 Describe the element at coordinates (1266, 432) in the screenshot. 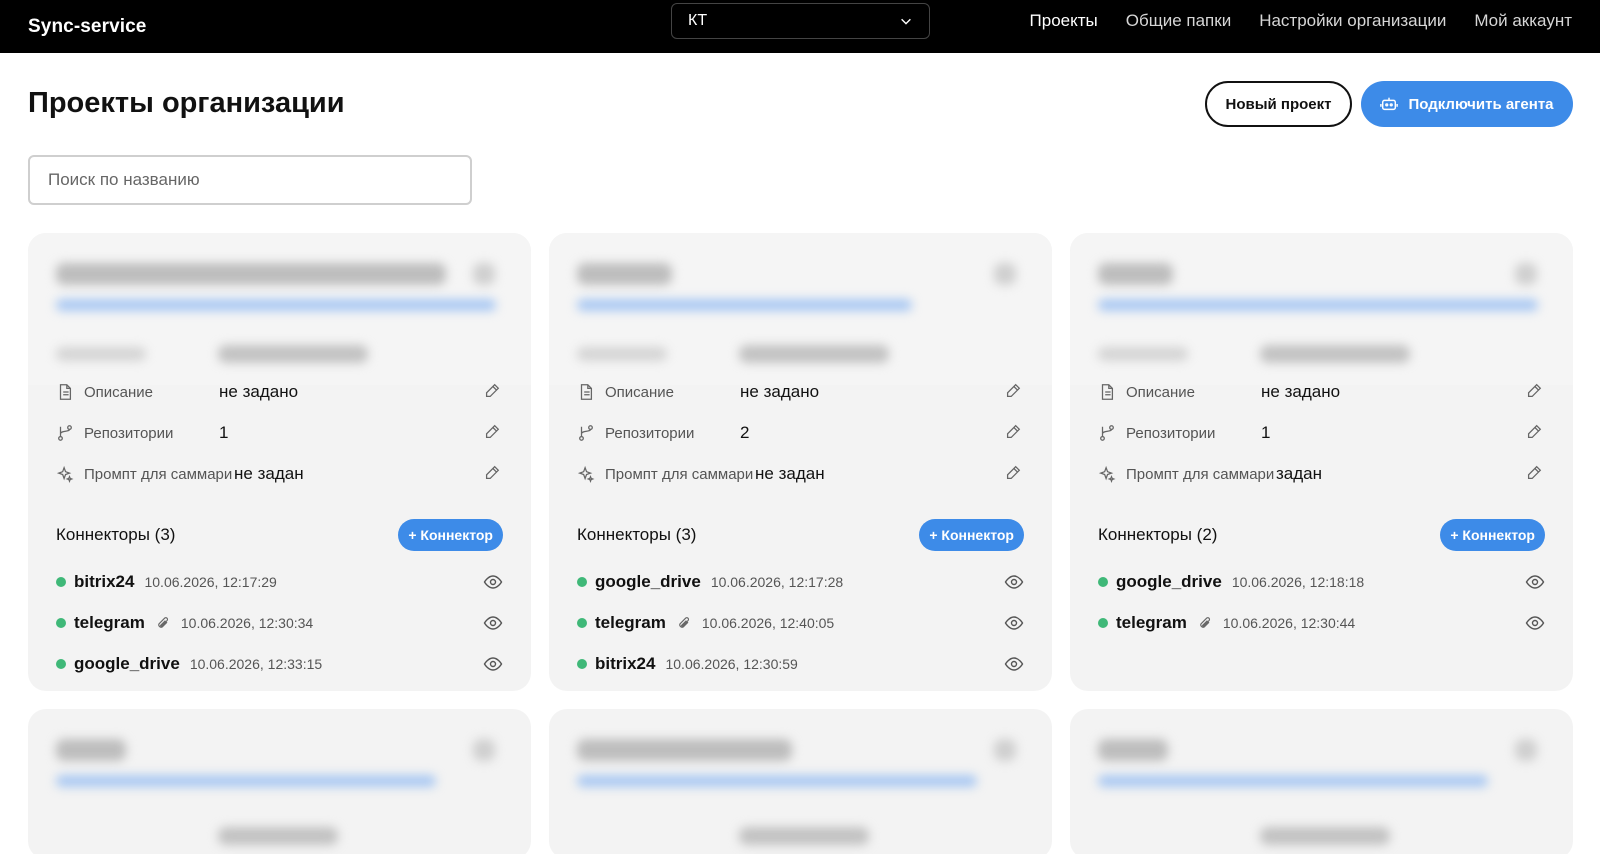

I see `repositories-value: 1` at that location.